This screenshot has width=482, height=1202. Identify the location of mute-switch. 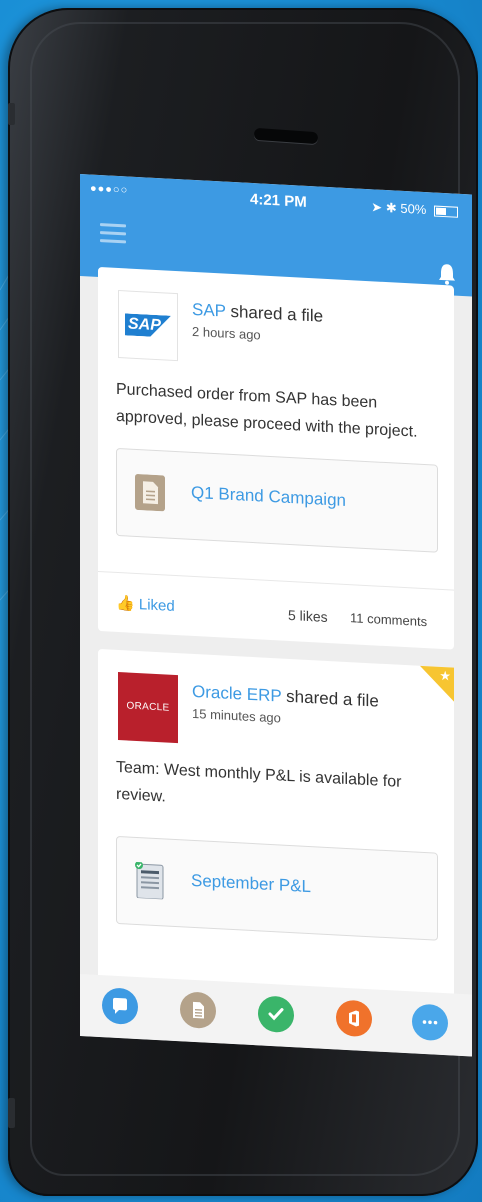
(11, 114).